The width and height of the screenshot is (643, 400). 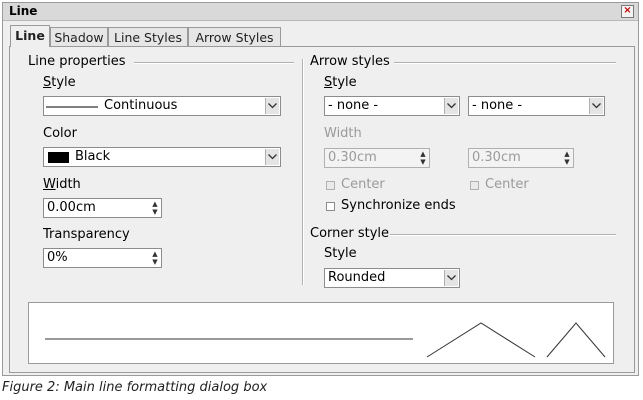 What do you see at coordinates (398, 205) in the screenshot?
I see `synchronize-ends-label: Synchronize ends` at bounding box center [398, 205].